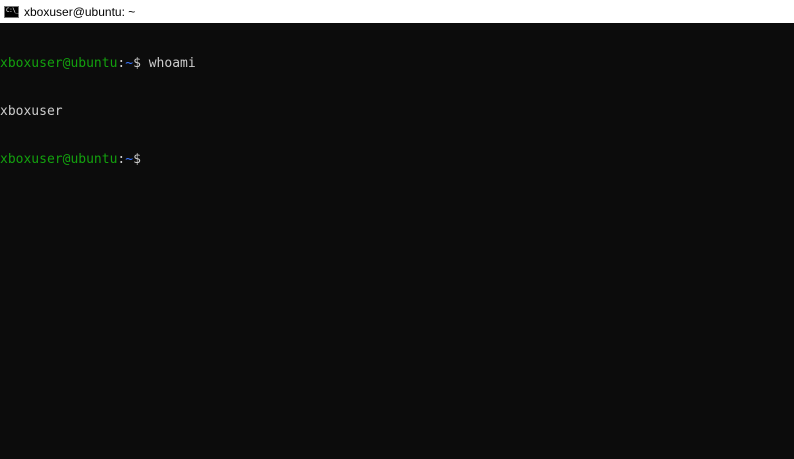 The image size is (794, 459). Describe the element at coordinates (397, 112) in the screenshot. I see `output-line: xboxuser` at that location.